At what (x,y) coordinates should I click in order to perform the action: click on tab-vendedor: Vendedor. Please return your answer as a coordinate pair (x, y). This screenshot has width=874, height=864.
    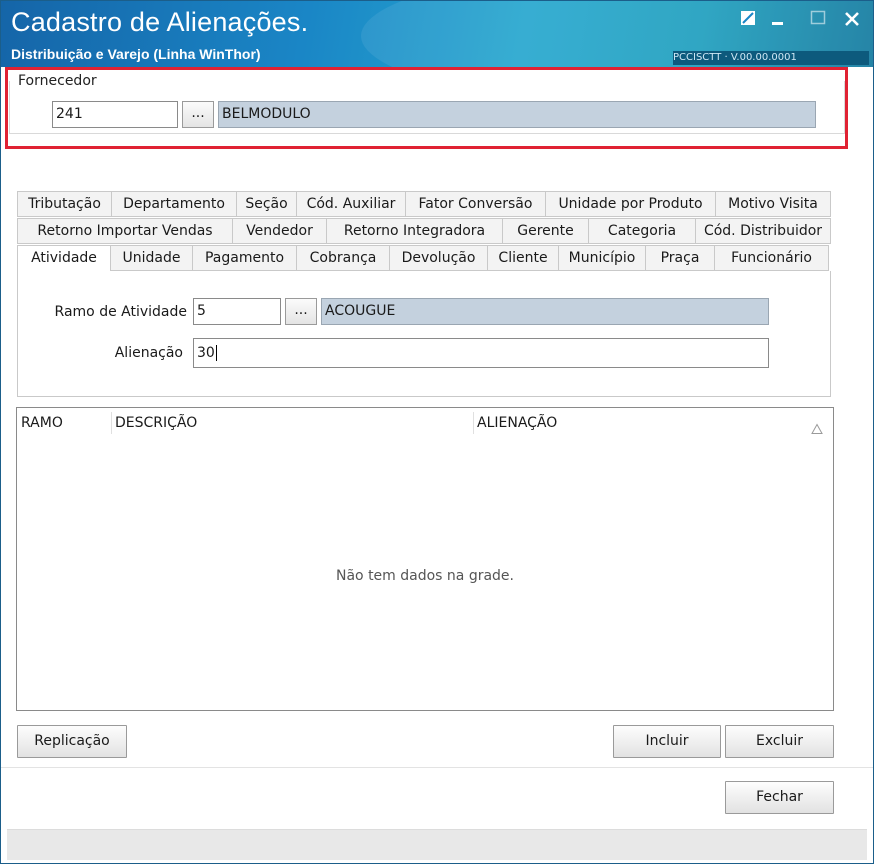
    Looking at the image, I should click on (280, 231).